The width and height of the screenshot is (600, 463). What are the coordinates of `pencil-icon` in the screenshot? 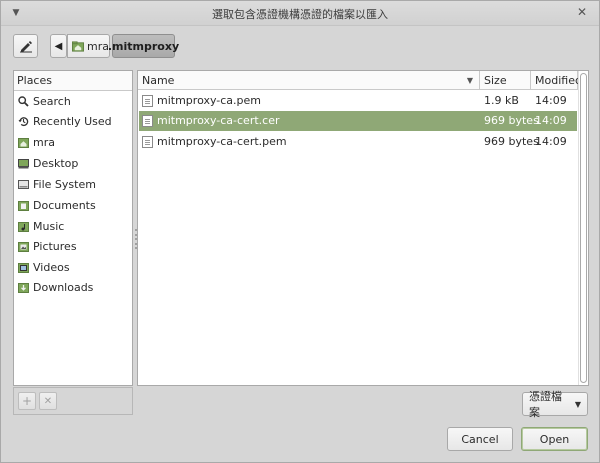 It's located at (25, 47).